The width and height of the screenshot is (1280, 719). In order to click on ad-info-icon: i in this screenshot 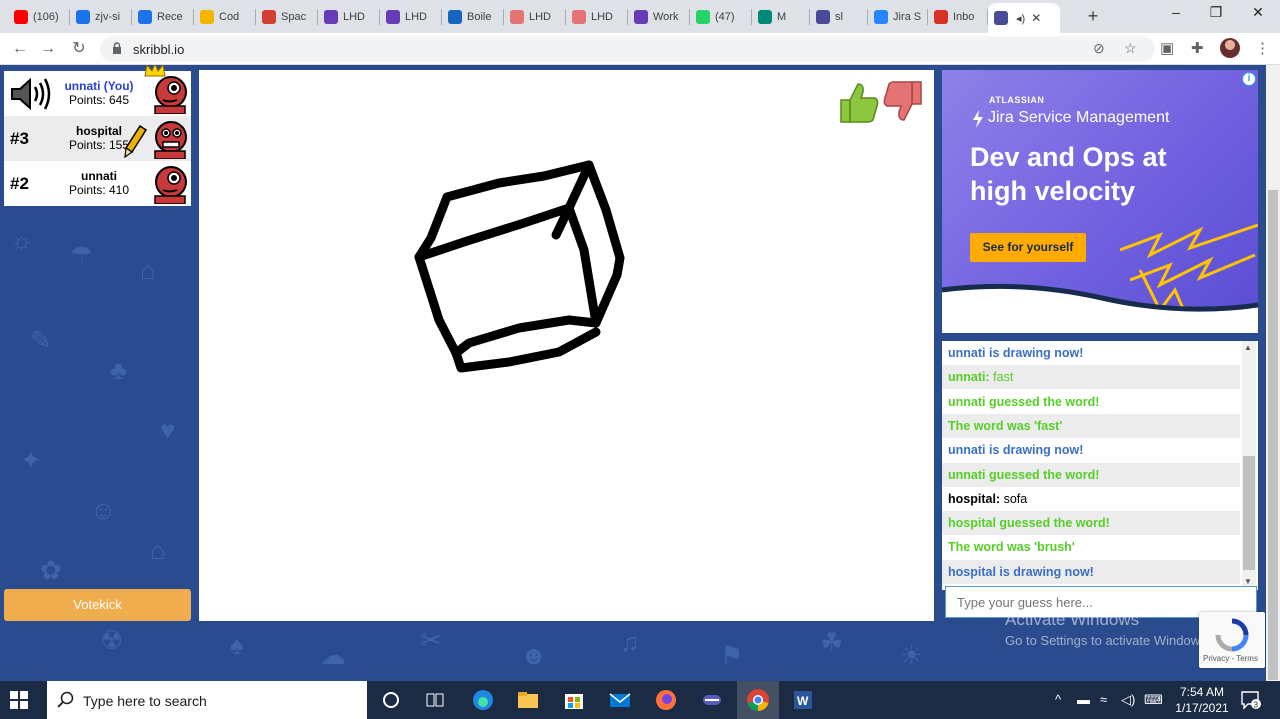, I will do `click(1249, 79)`.